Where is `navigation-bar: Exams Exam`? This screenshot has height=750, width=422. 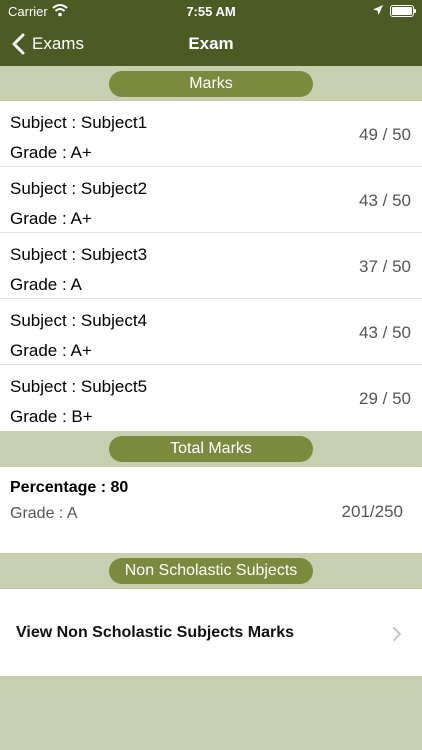
navigation-bar: Exams Exam is located at coordinates (211, 44).